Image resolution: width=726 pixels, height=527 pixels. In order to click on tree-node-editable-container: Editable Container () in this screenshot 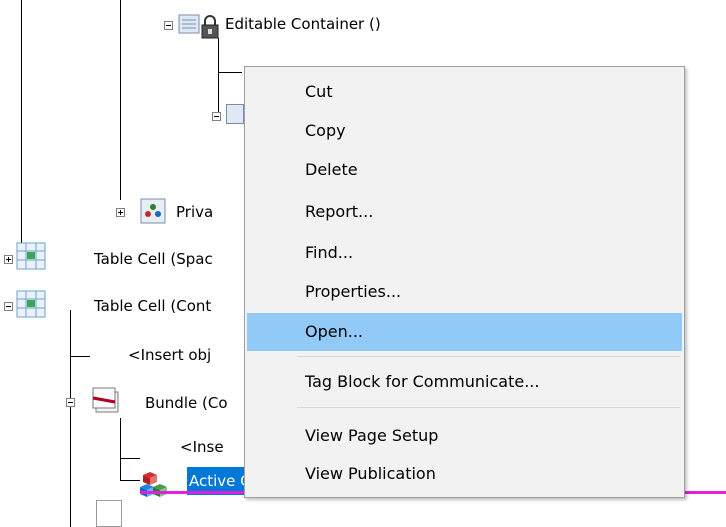, I will do `click(303, 24)`.